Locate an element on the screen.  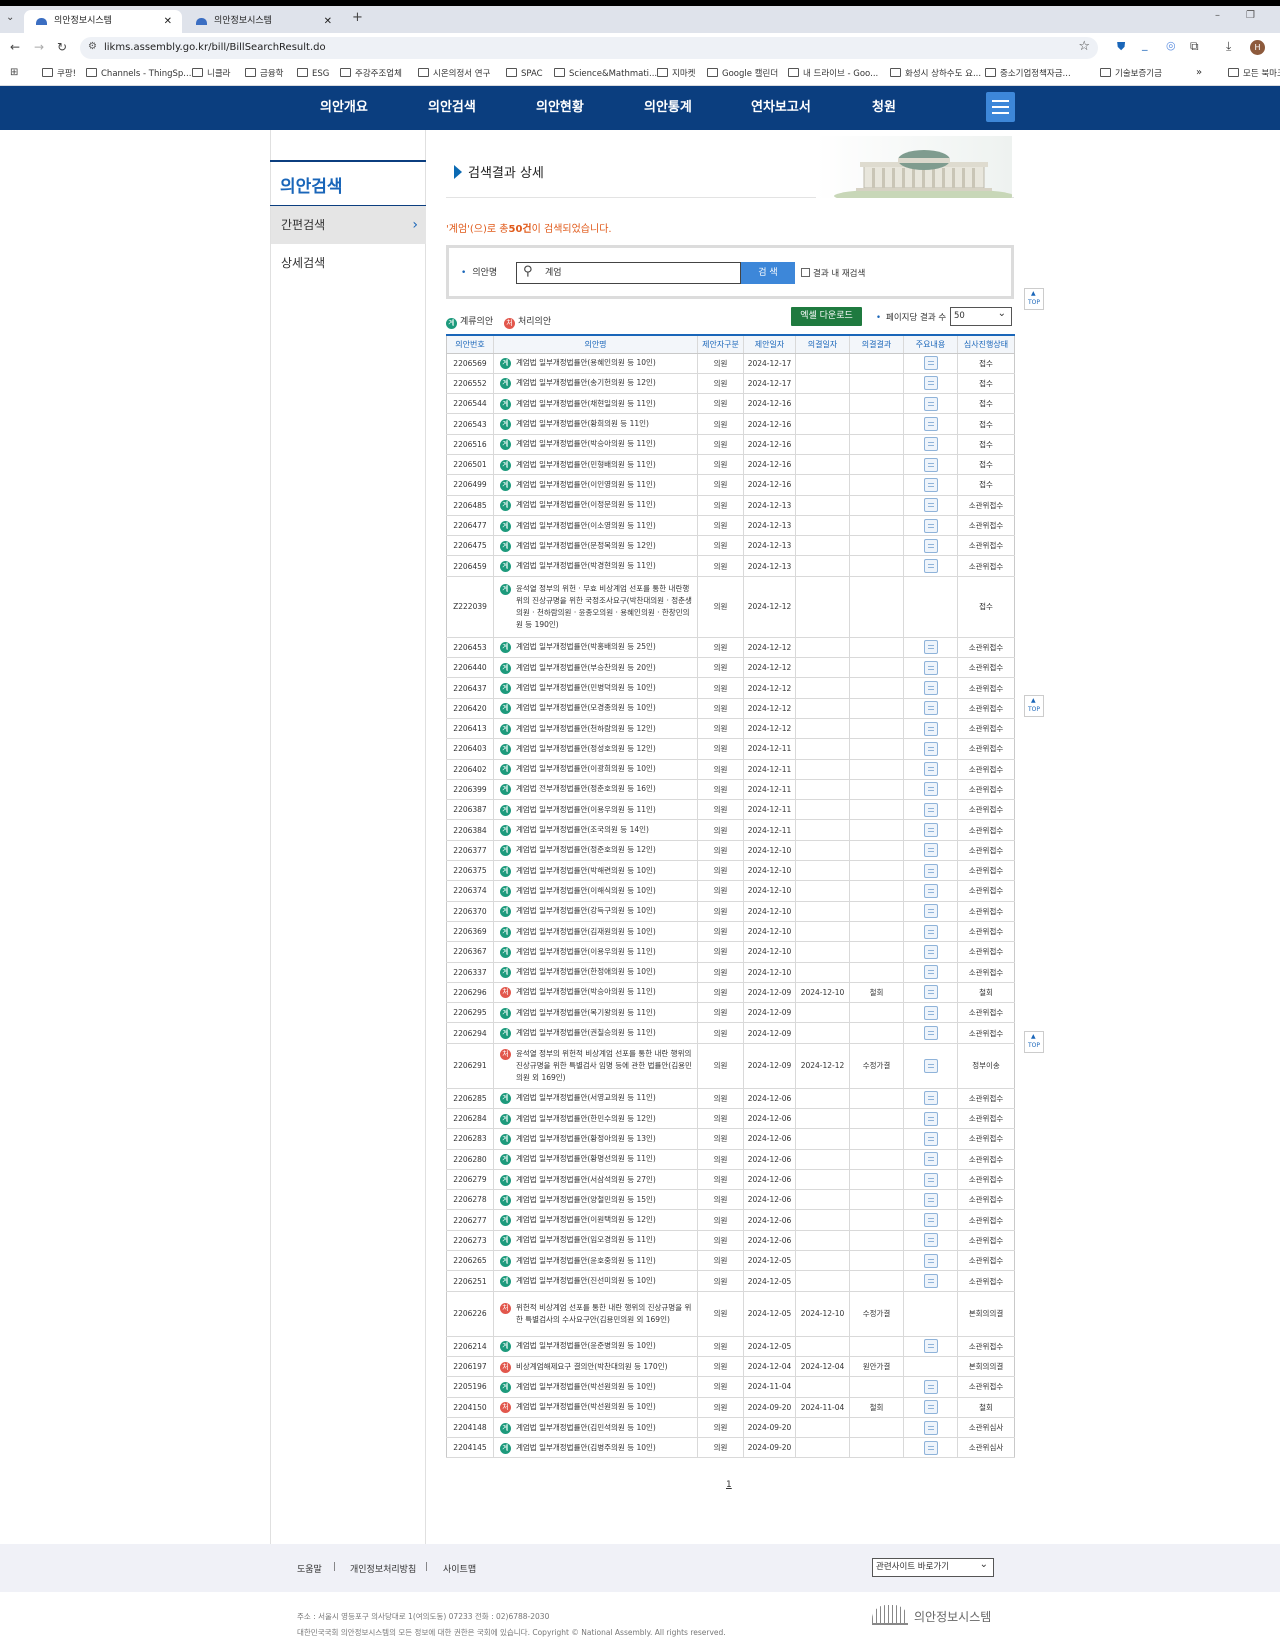
col-header-review-status: 심사진행상태 is located at coordinates (986, 344).